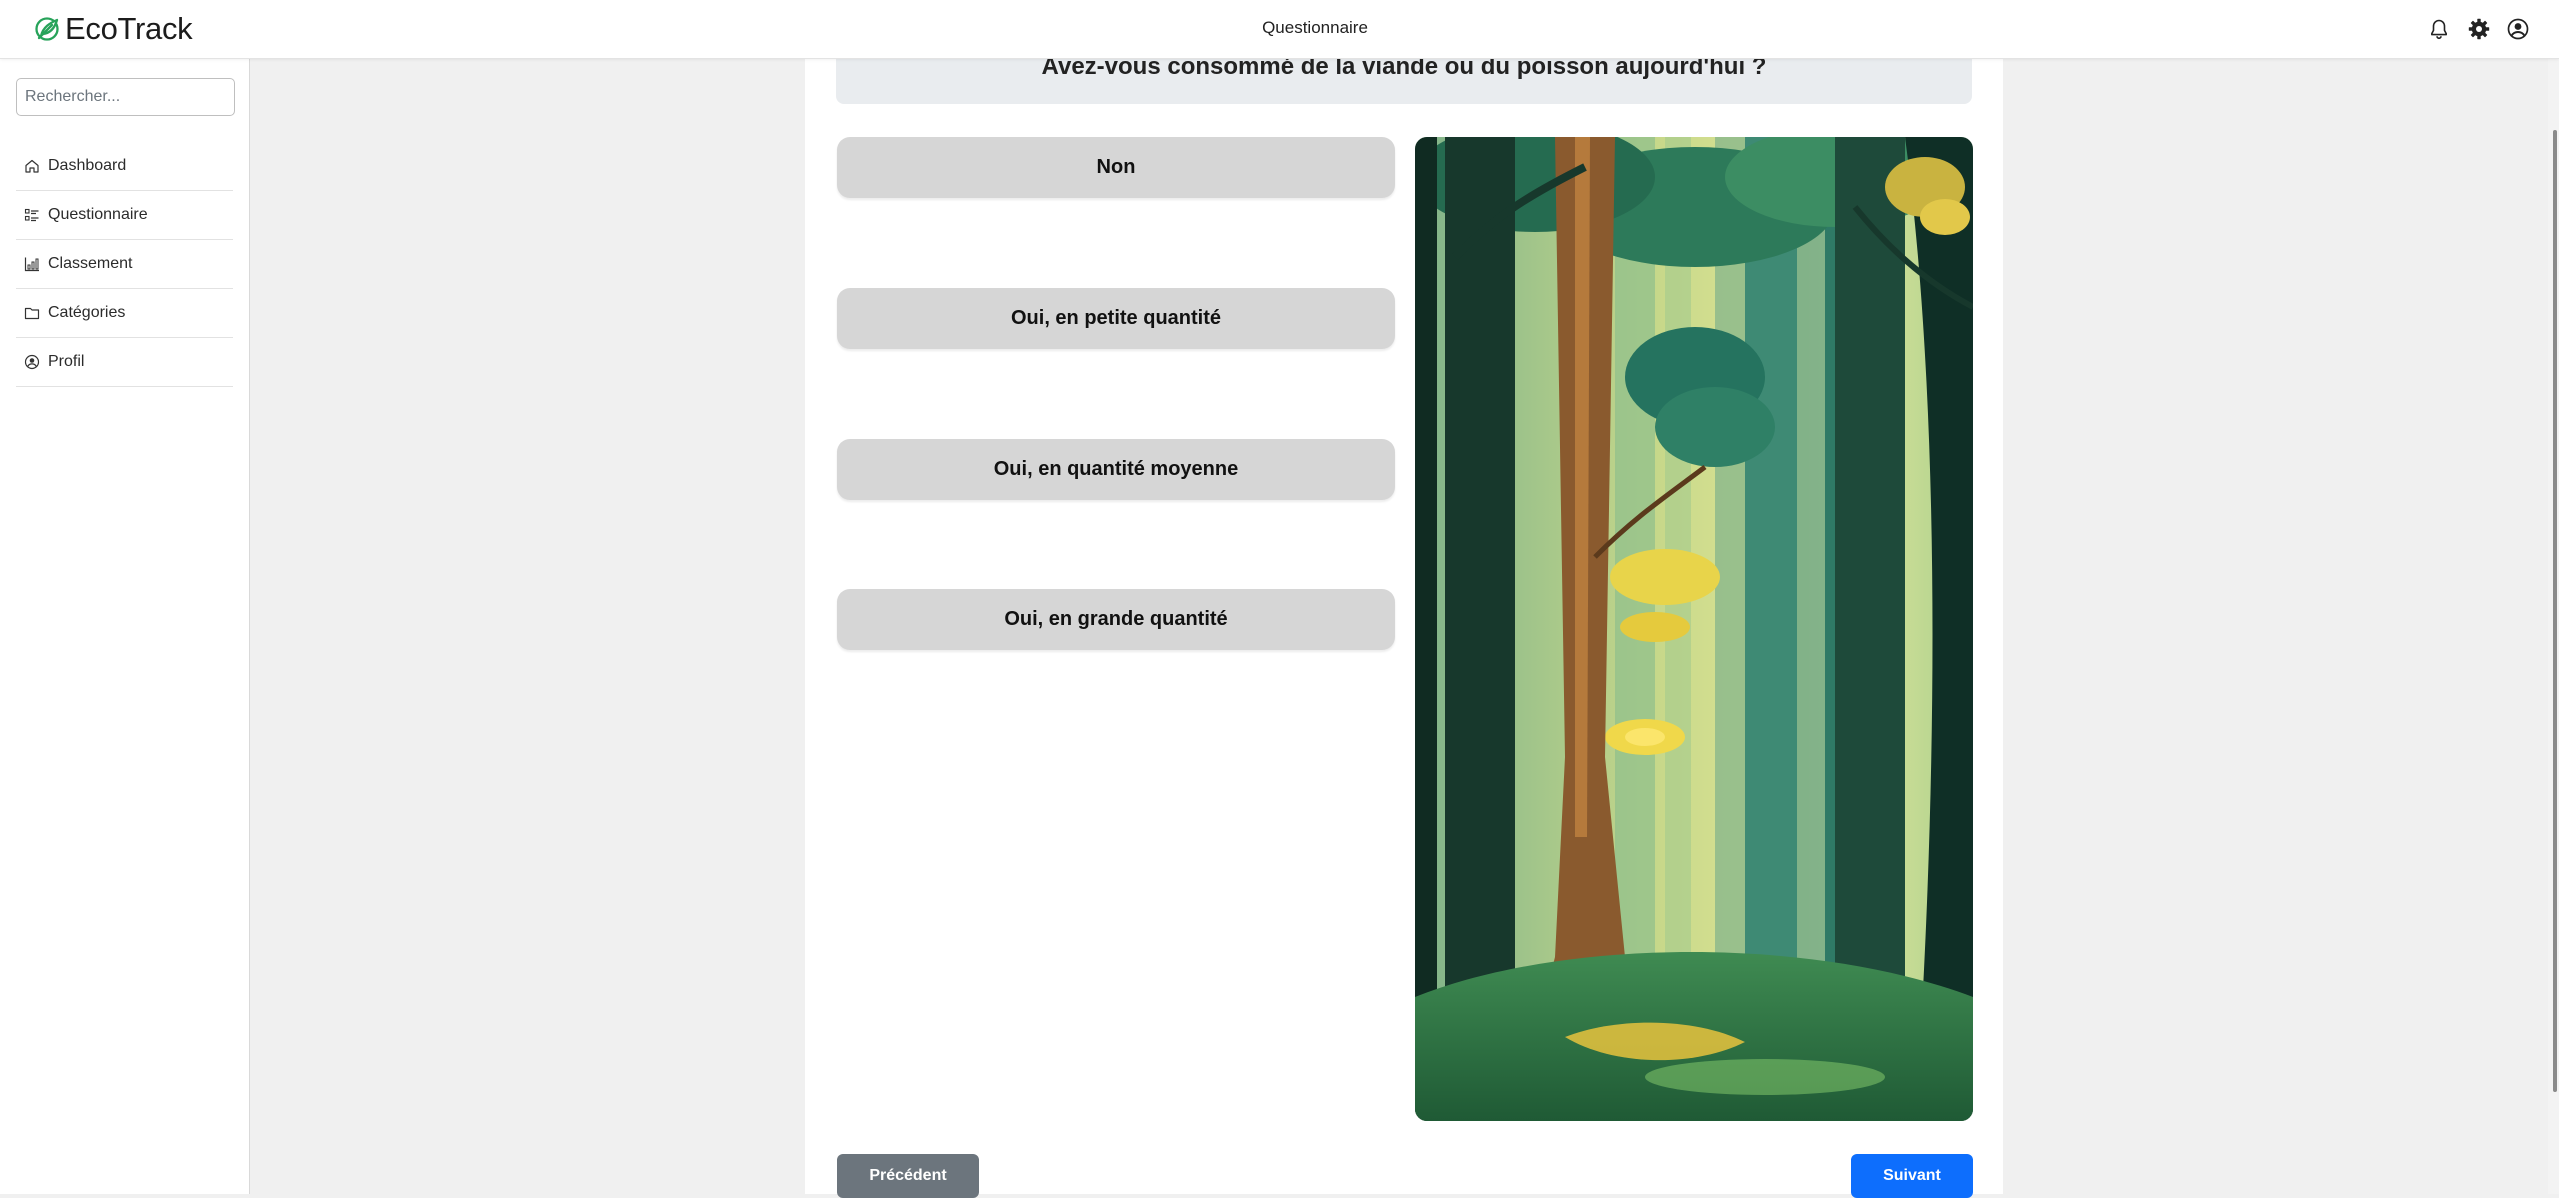 This screenshot has width=2559, height=1198. What do you see at coordinates (1116, 318) in the screenshot?
I see `answer-option-petite: Oui, en petite quantité` at bounding box center [1116, 318].